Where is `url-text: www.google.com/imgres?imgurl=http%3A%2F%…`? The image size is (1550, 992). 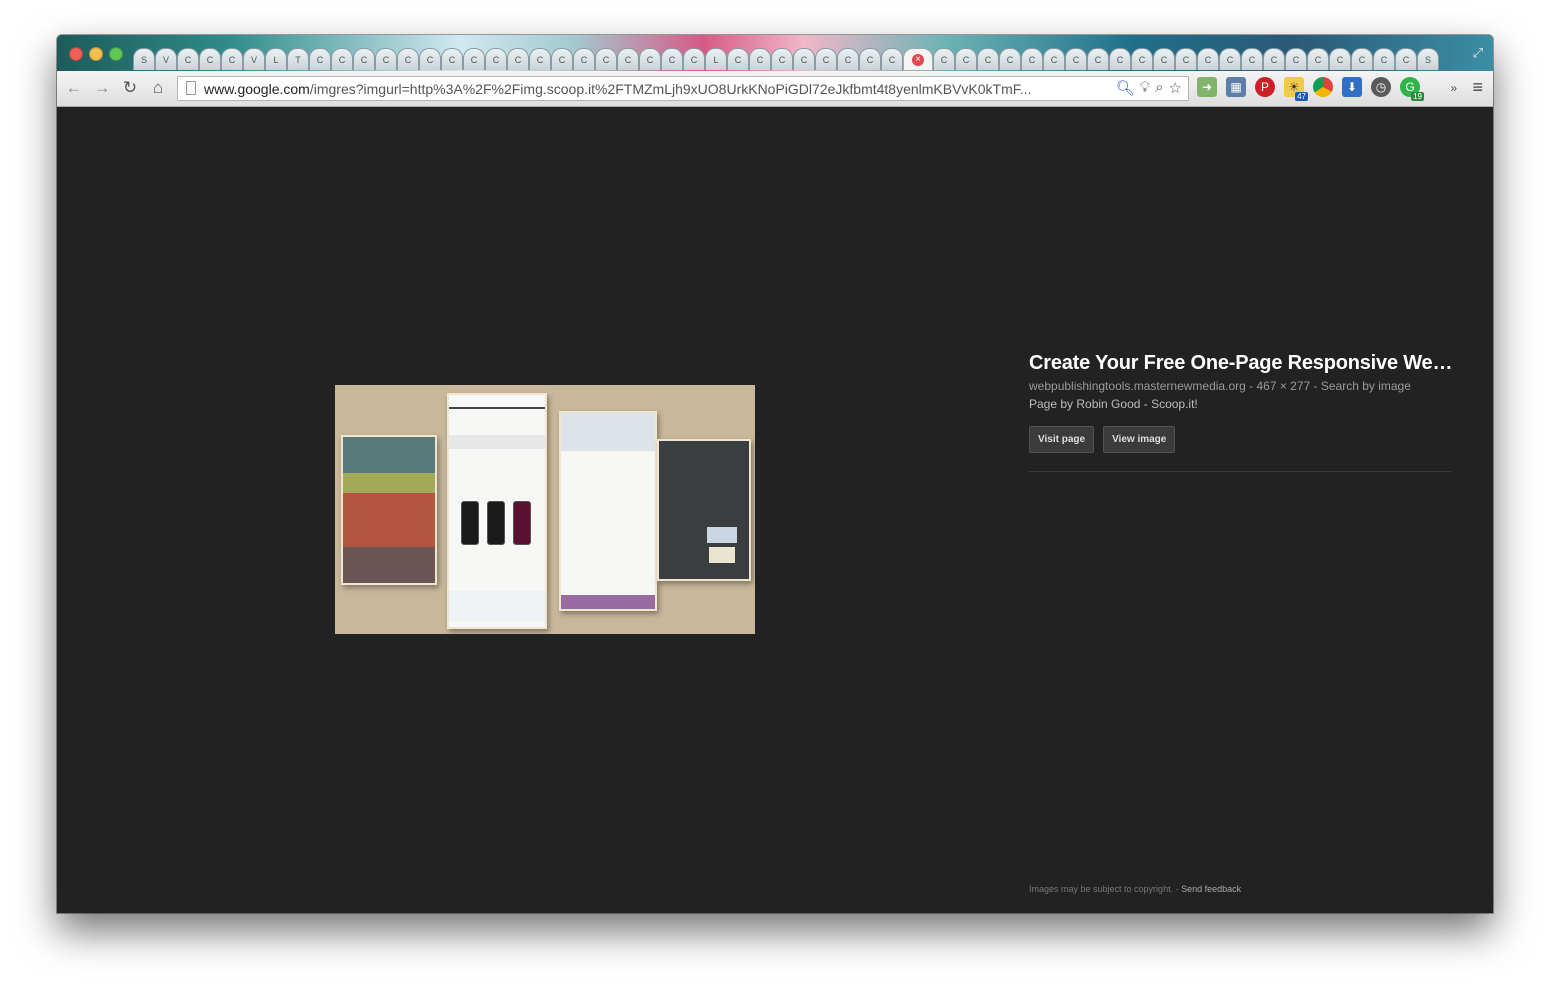
url-text: www.google.com/imgres?imgurl=http%3A%2F%… is located at coordinates (649, 89).